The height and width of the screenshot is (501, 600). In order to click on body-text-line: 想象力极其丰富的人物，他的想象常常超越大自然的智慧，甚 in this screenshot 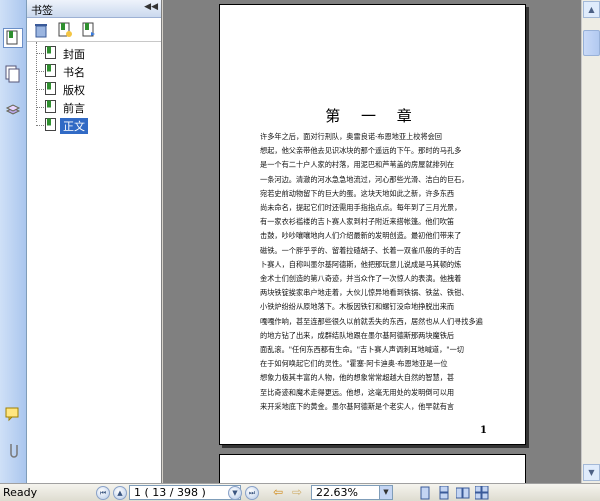, I will do `click(357, 378)`.